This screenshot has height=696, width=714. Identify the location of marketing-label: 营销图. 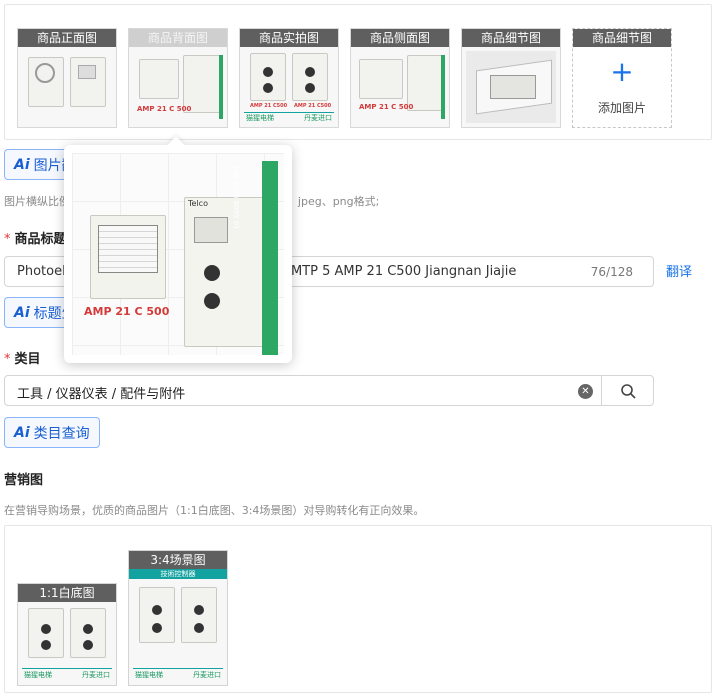
(24, 480).